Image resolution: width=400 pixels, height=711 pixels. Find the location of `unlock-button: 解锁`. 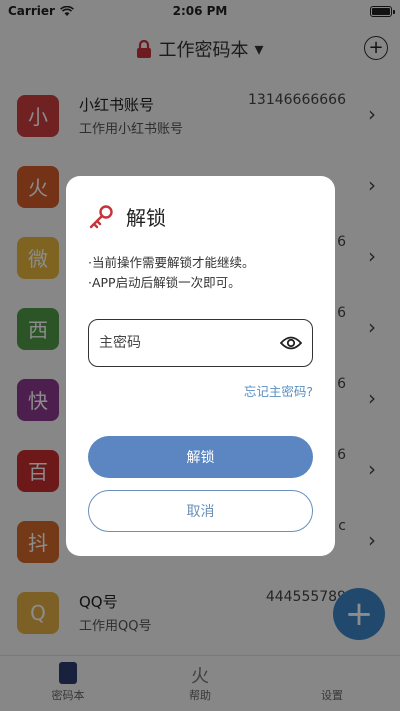

unlock-button: 解锁 is located at coordinates (200, 457).